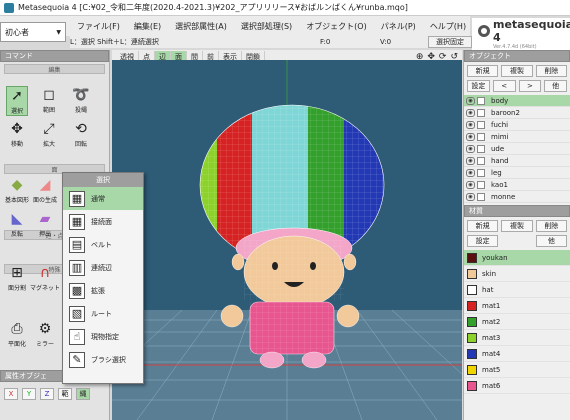 The image size is (570, 420). Describe the element at coordinates (450, 42) in the screenshot. I see `selection-lock-button: 選択固定` at that location.